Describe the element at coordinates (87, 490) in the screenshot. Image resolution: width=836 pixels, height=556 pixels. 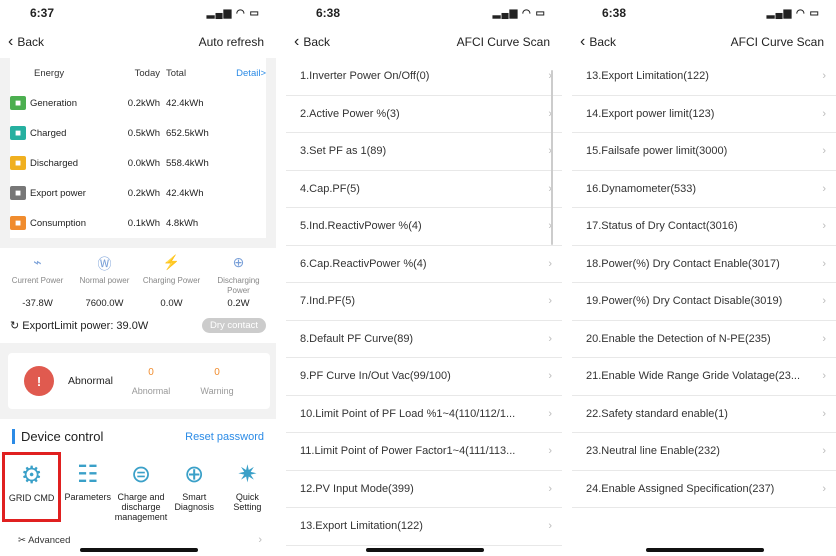
I see `parameters-button: ☷ Parameters` at that location.